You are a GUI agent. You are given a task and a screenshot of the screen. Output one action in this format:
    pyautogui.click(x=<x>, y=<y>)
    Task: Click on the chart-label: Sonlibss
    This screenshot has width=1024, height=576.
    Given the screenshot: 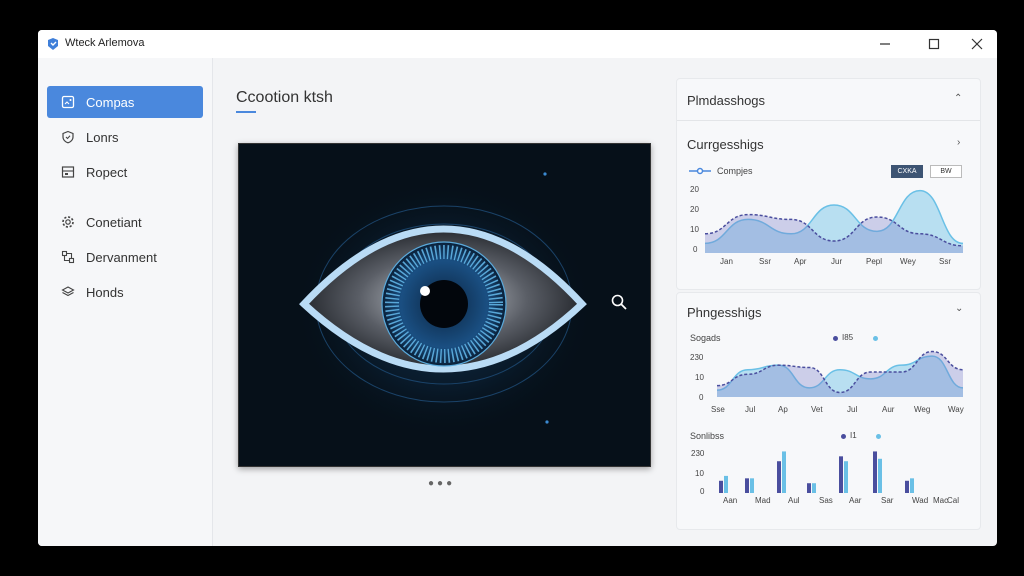 What is the action you would take?
    pyautogui.click(x=707, y=436)
    